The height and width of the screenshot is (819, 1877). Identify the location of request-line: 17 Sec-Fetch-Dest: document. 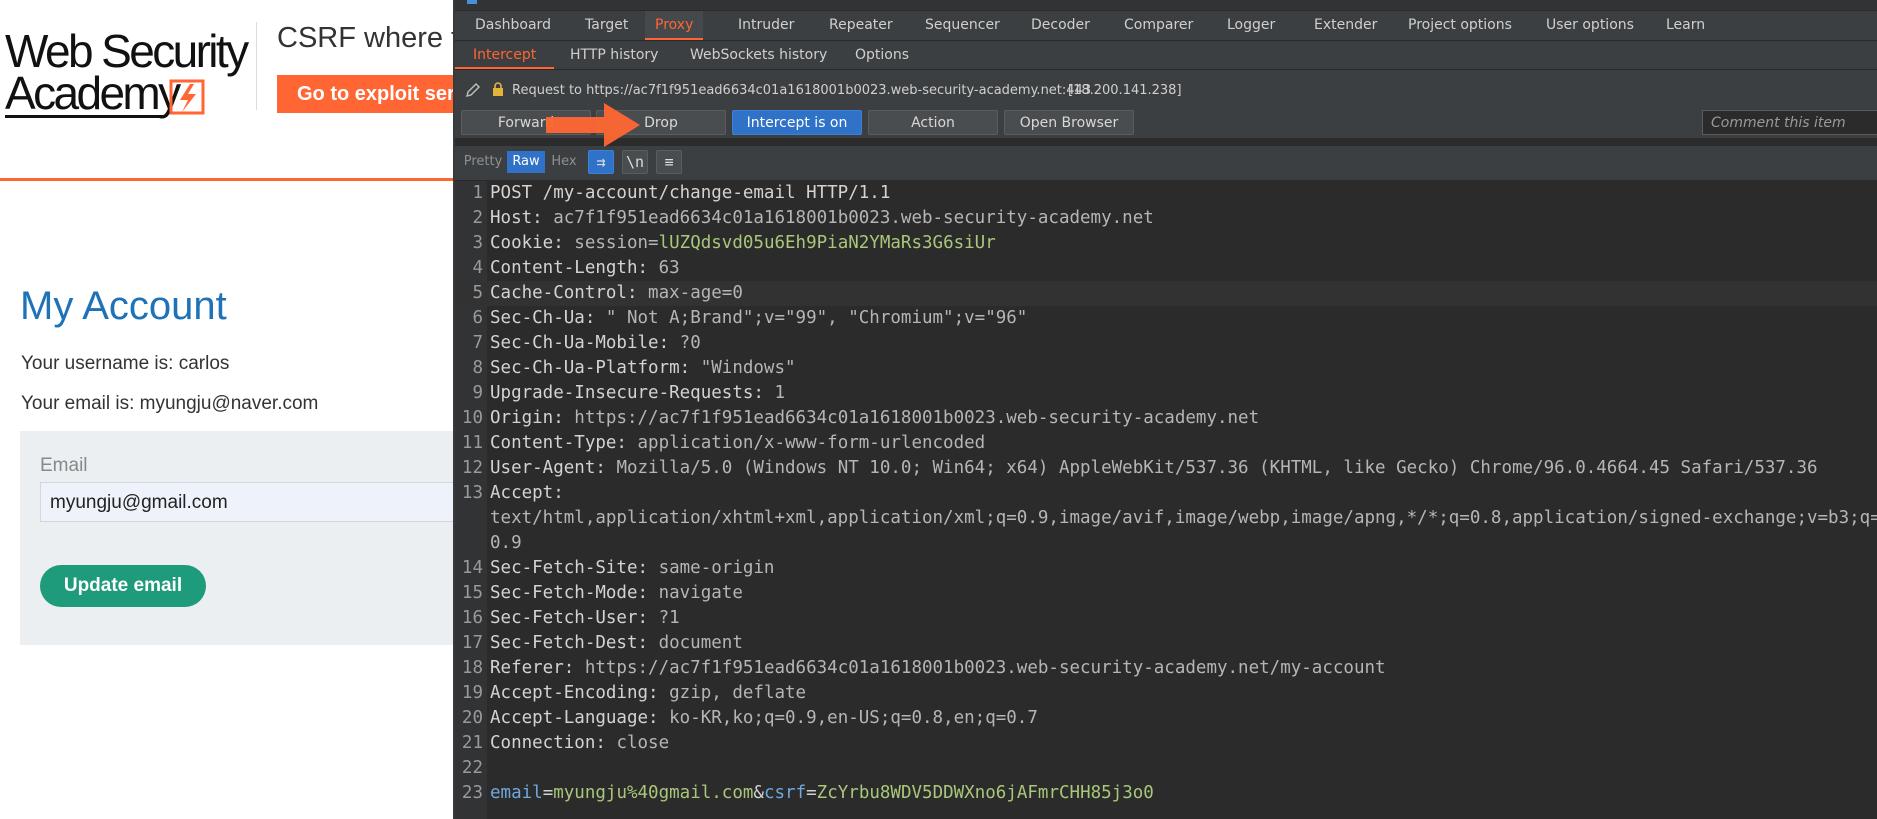
(1166, 643).